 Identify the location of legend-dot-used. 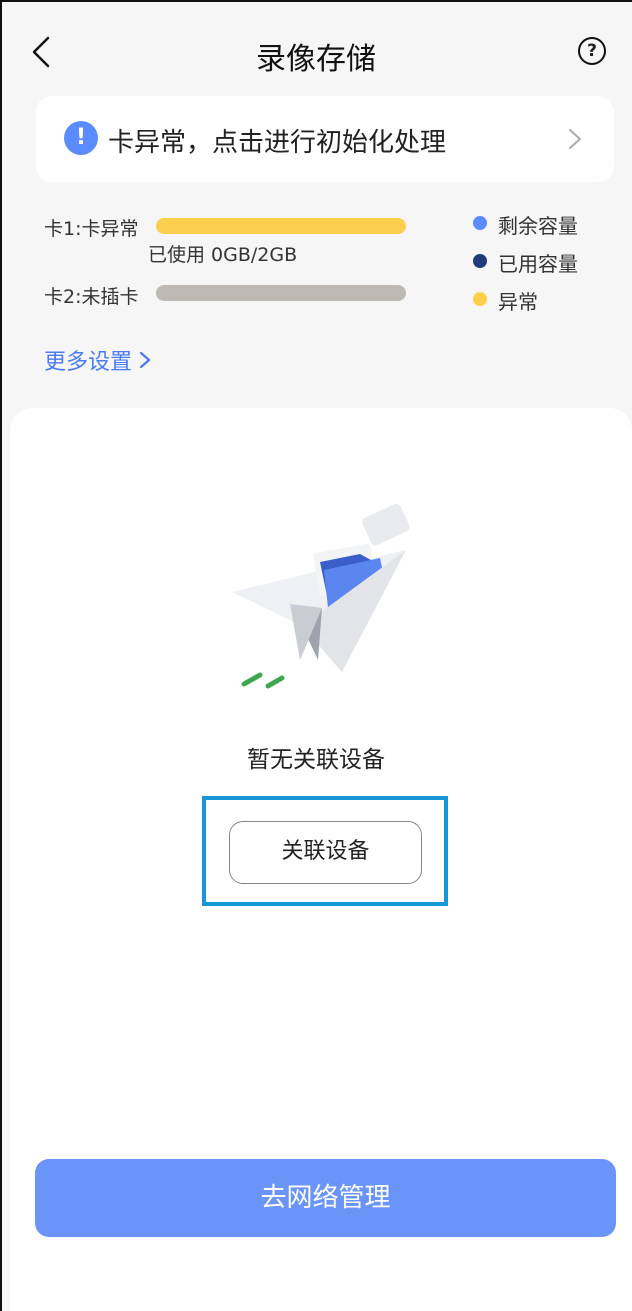
(480, 261).